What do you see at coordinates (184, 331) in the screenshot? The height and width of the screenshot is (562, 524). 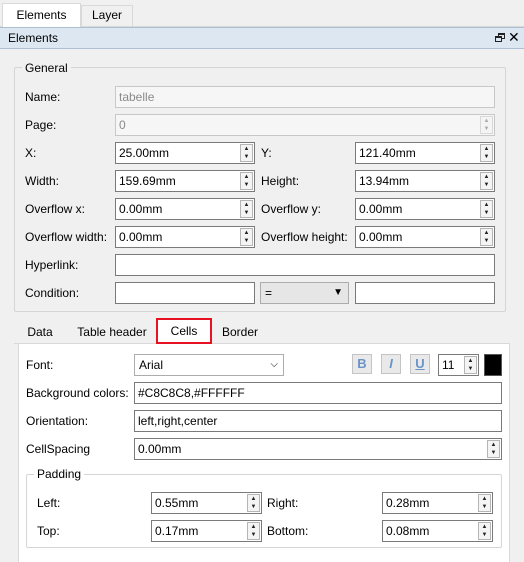 I see `tab-cells: Cells` at bounding box center [184, 331].